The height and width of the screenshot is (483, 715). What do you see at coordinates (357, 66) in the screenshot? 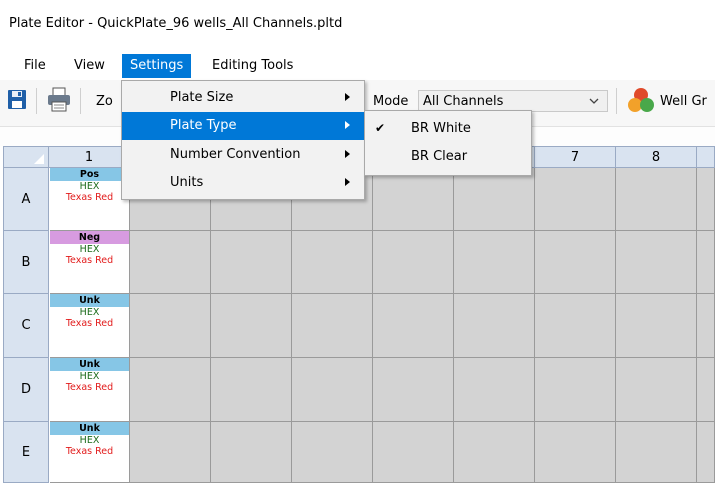
I see `menu-bar: File View Settings Editing Tools` at bounding box center [357, 66].